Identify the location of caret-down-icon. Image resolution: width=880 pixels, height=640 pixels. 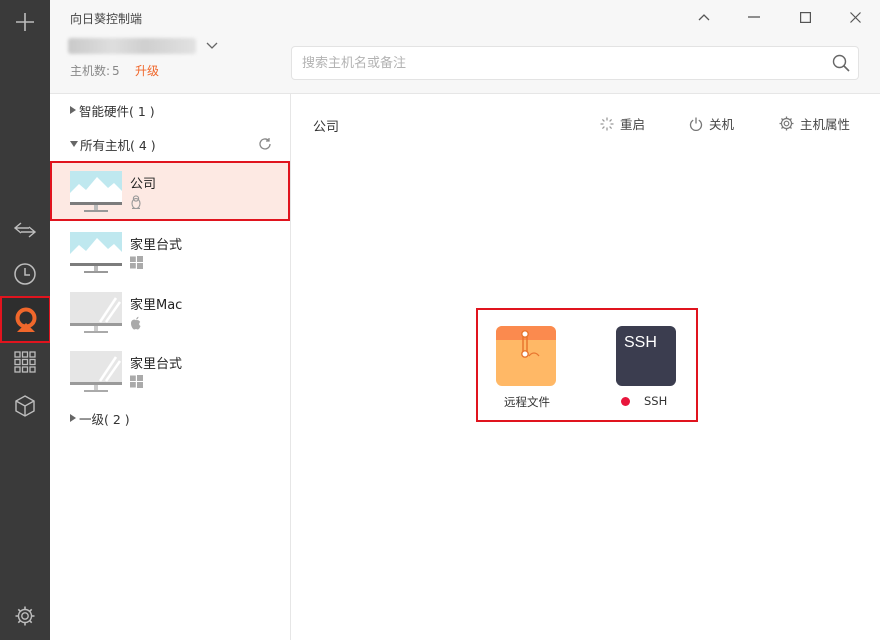
(74, 144).